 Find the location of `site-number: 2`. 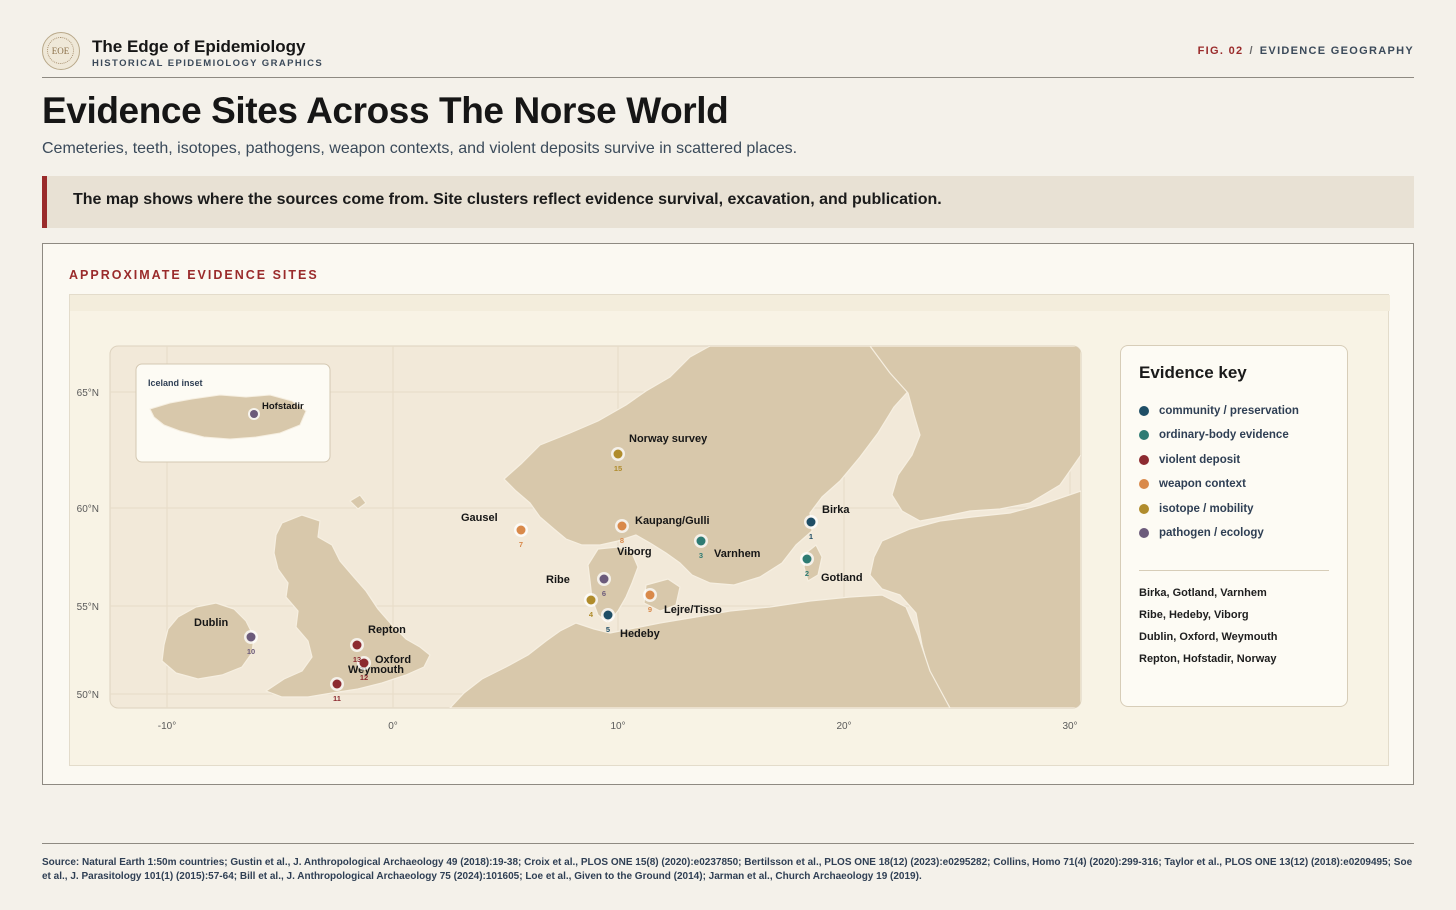

site-number: 2 is located at coordinates (807, 573).